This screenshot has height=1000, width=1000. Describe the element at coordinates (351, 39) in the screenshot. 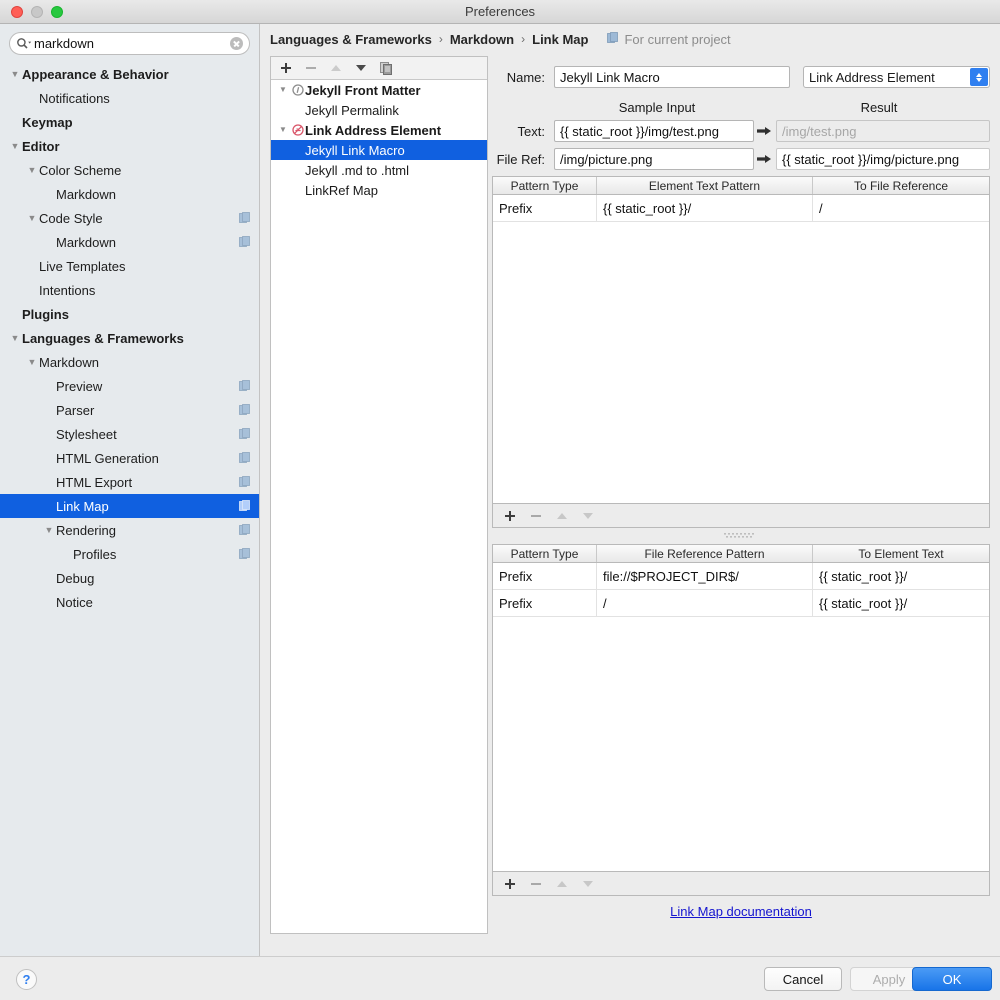

I see `breadcrumb-item-0: Languages & Frameworks` at that location.